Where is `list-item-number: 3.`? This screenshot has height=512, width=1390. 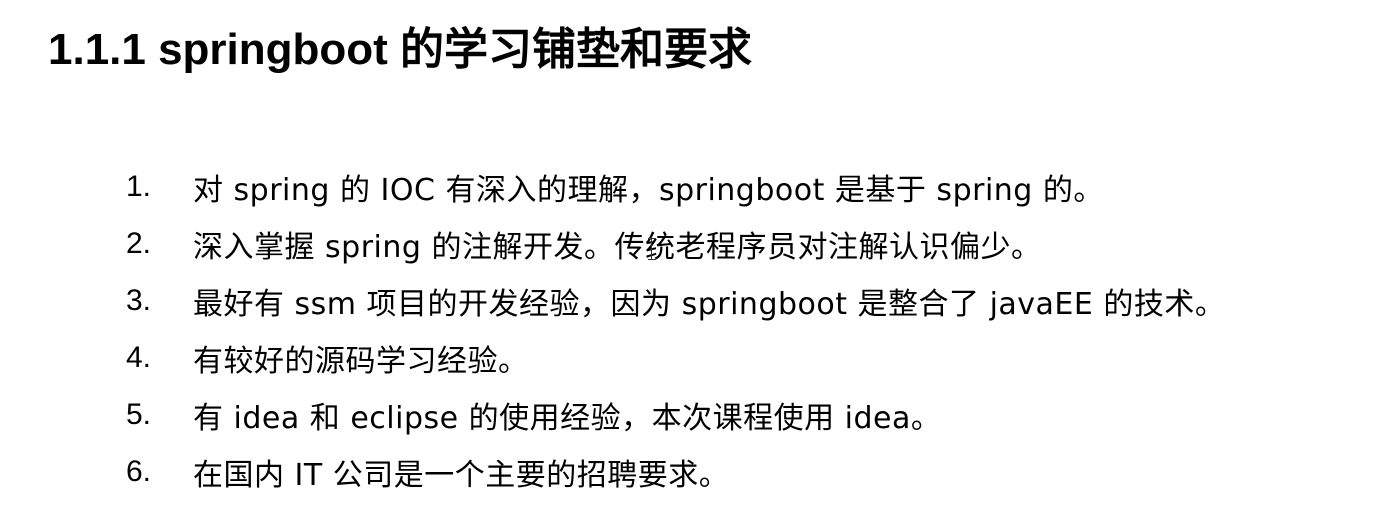 list-item-number: 3. is located at coordinates (139, 300).